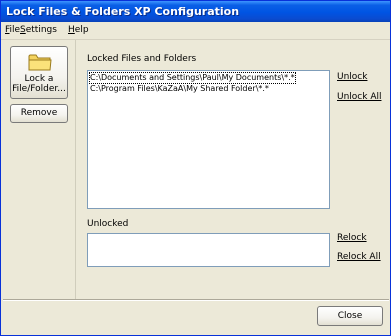 This screenshot has height=336, width=391. Describe the element at coordinates (196, 300) in the screenshot. I see `footer-divider` at that location.